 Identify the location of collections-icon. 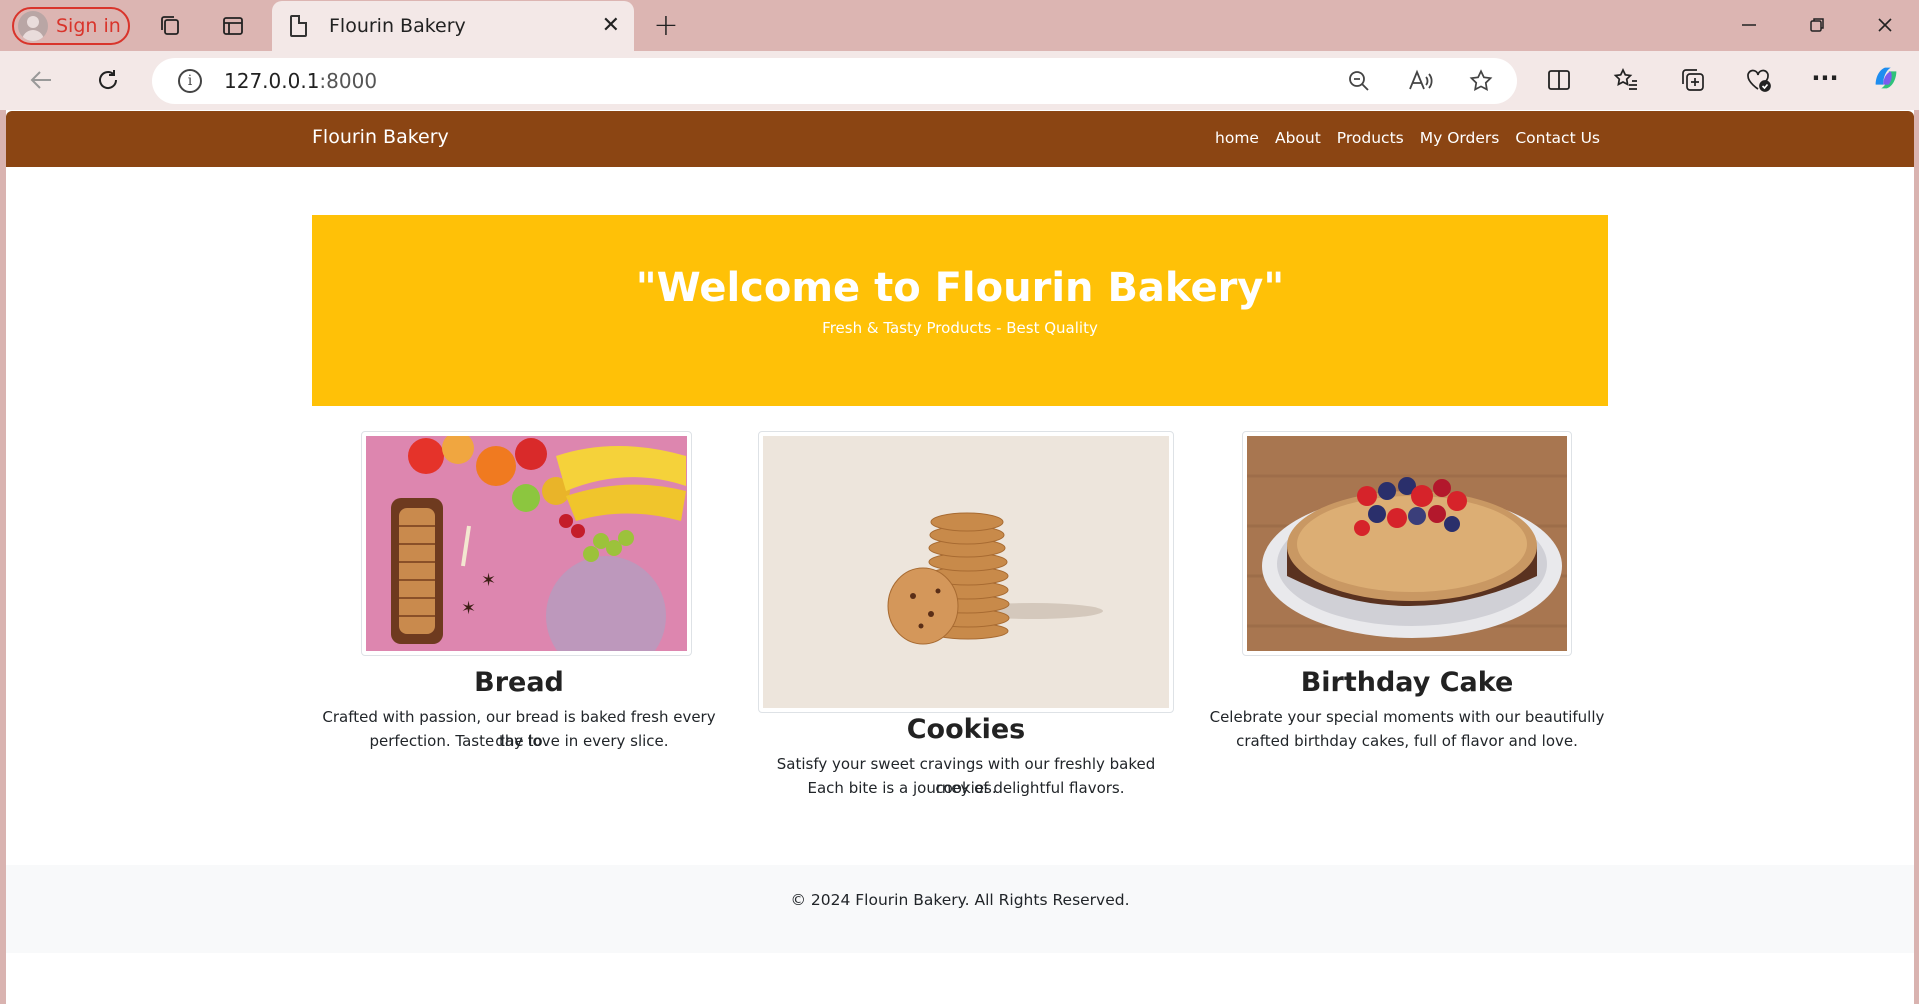
(1693, 80).